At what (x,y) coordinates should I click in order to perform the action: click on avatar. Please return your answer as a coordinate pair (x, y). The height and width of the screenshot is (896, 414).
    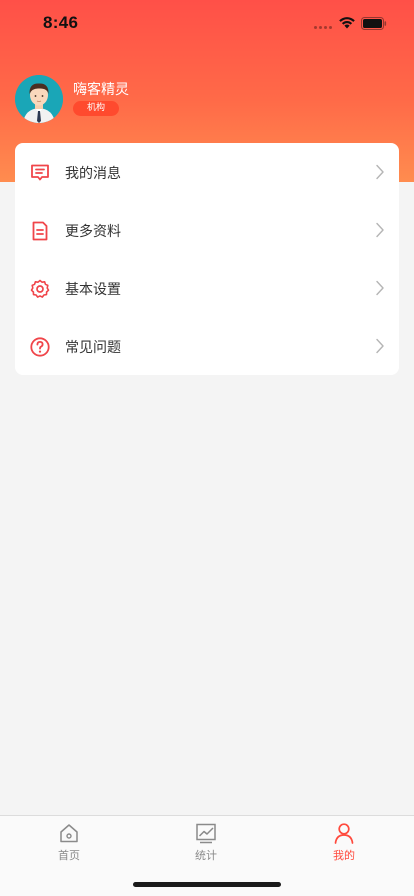
    Looking at the image, I should click on (39, 99).